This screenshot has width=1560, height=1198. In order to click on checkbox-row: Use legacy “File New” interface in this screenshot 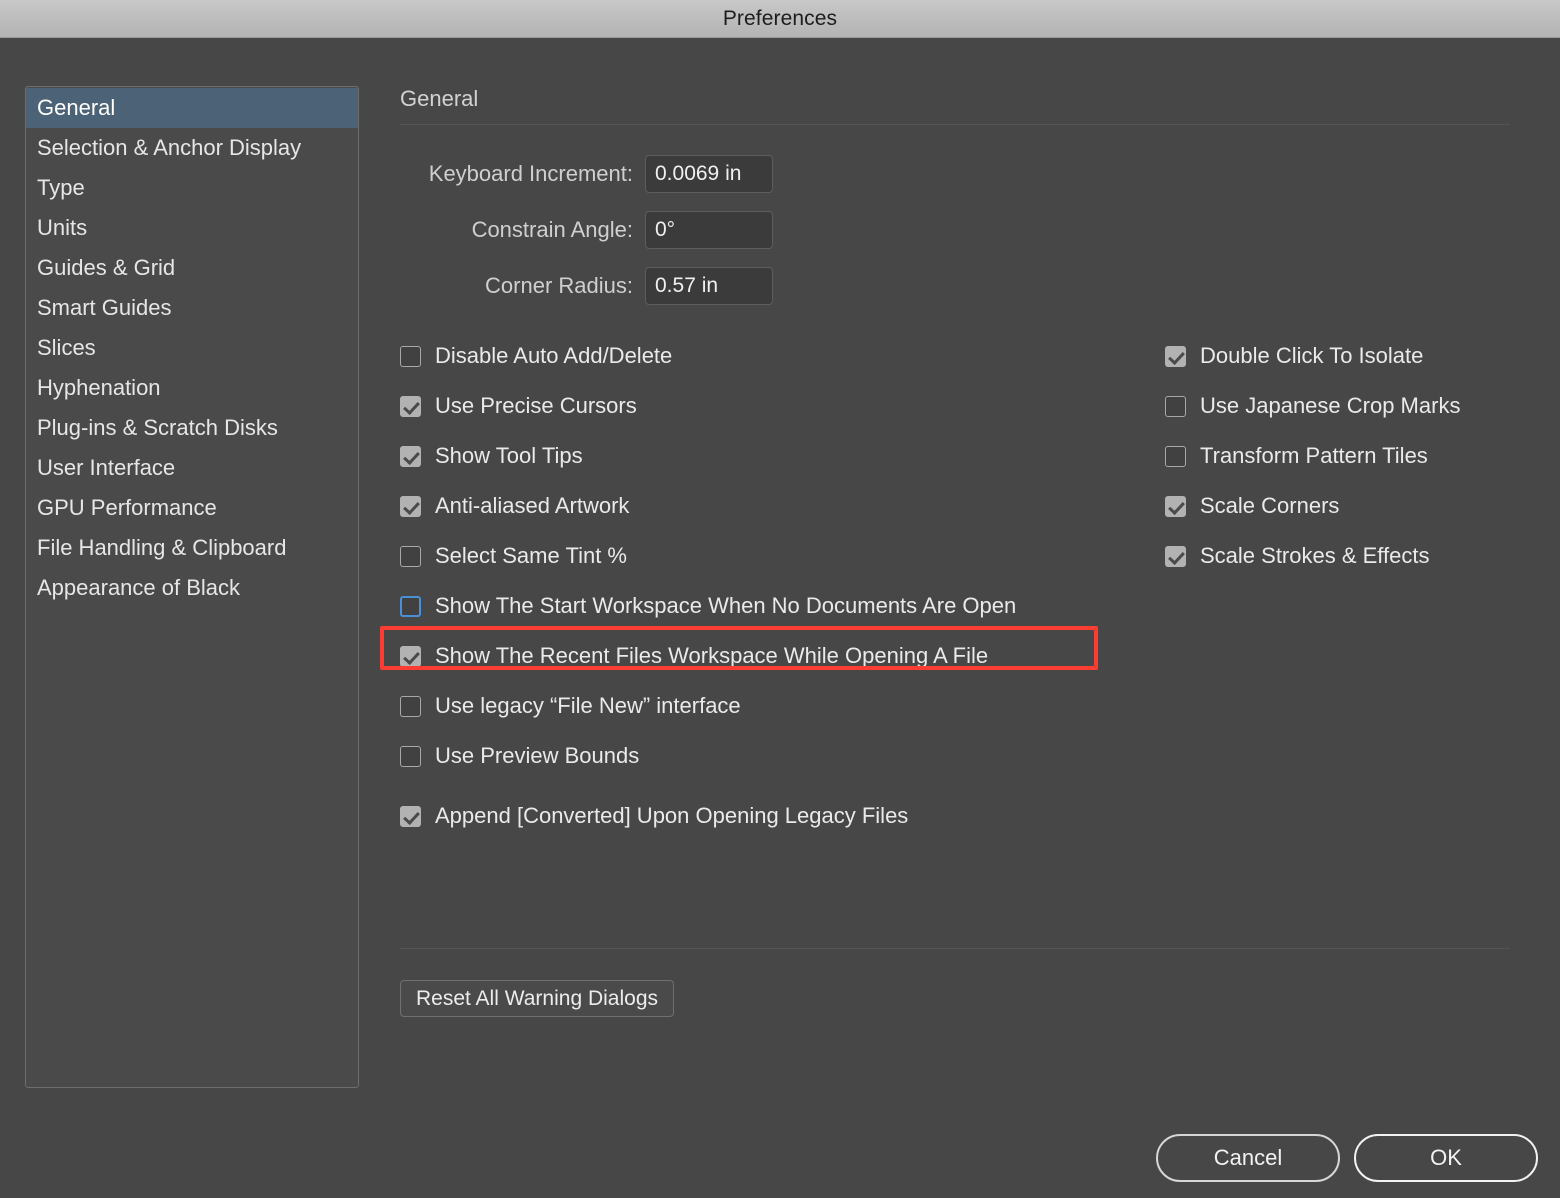, I will do `click(760, 706)`.